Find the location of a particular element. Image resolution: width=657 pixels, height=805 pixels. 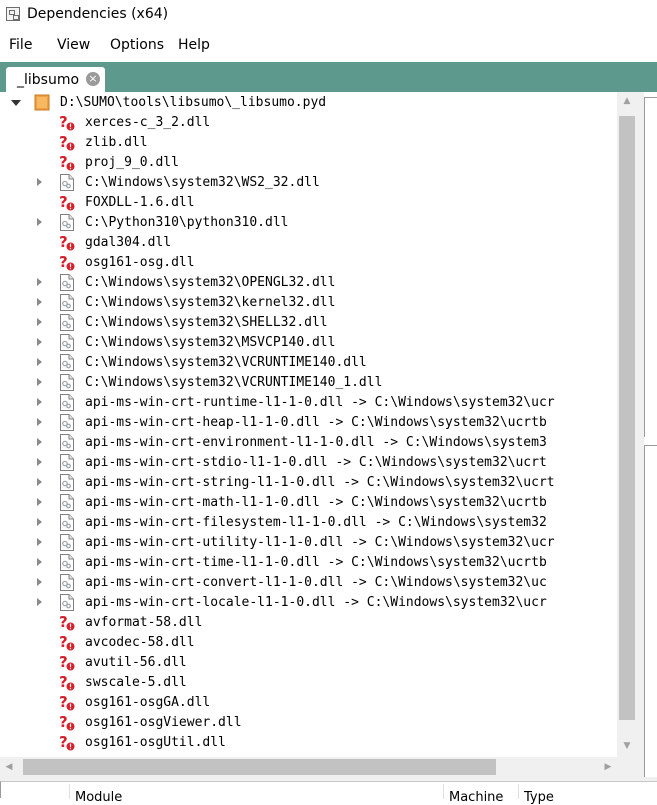

tree-item: C:\Windows\system32\VCRUNTIME140.dll is located at coordinates (307, 362).